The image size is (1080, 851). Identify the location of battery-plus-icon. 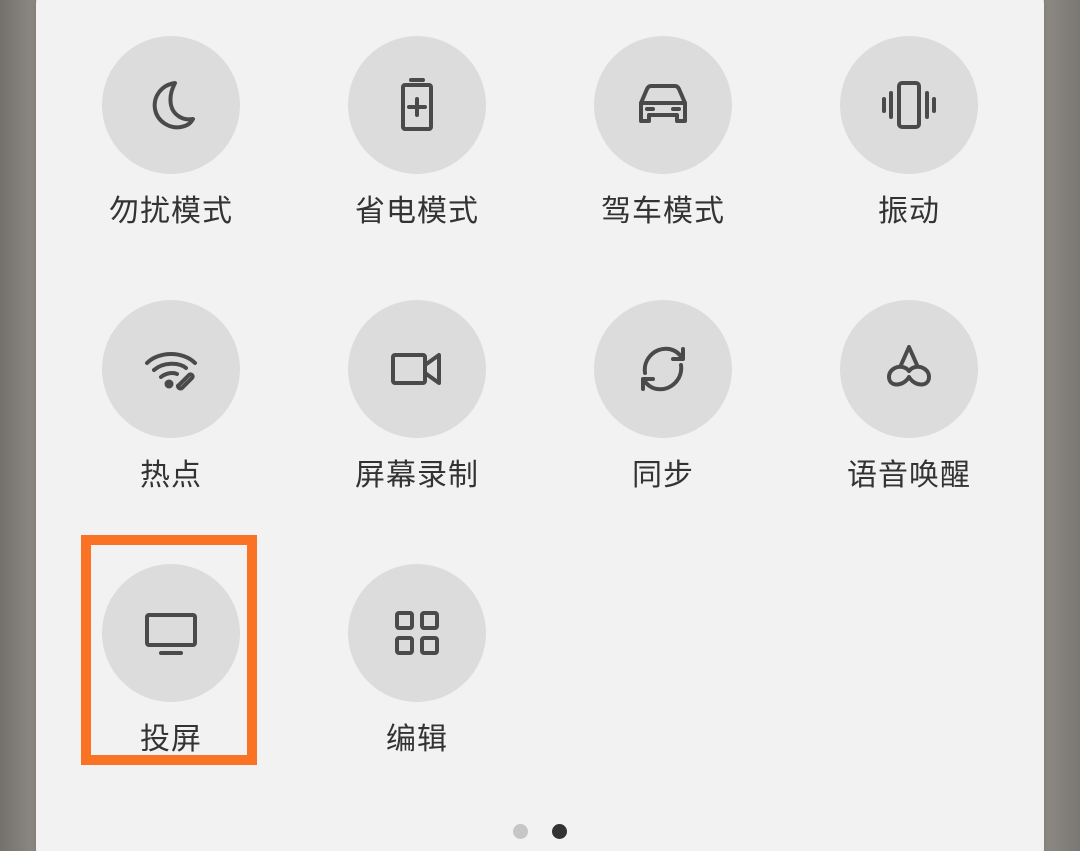
(417, 104).